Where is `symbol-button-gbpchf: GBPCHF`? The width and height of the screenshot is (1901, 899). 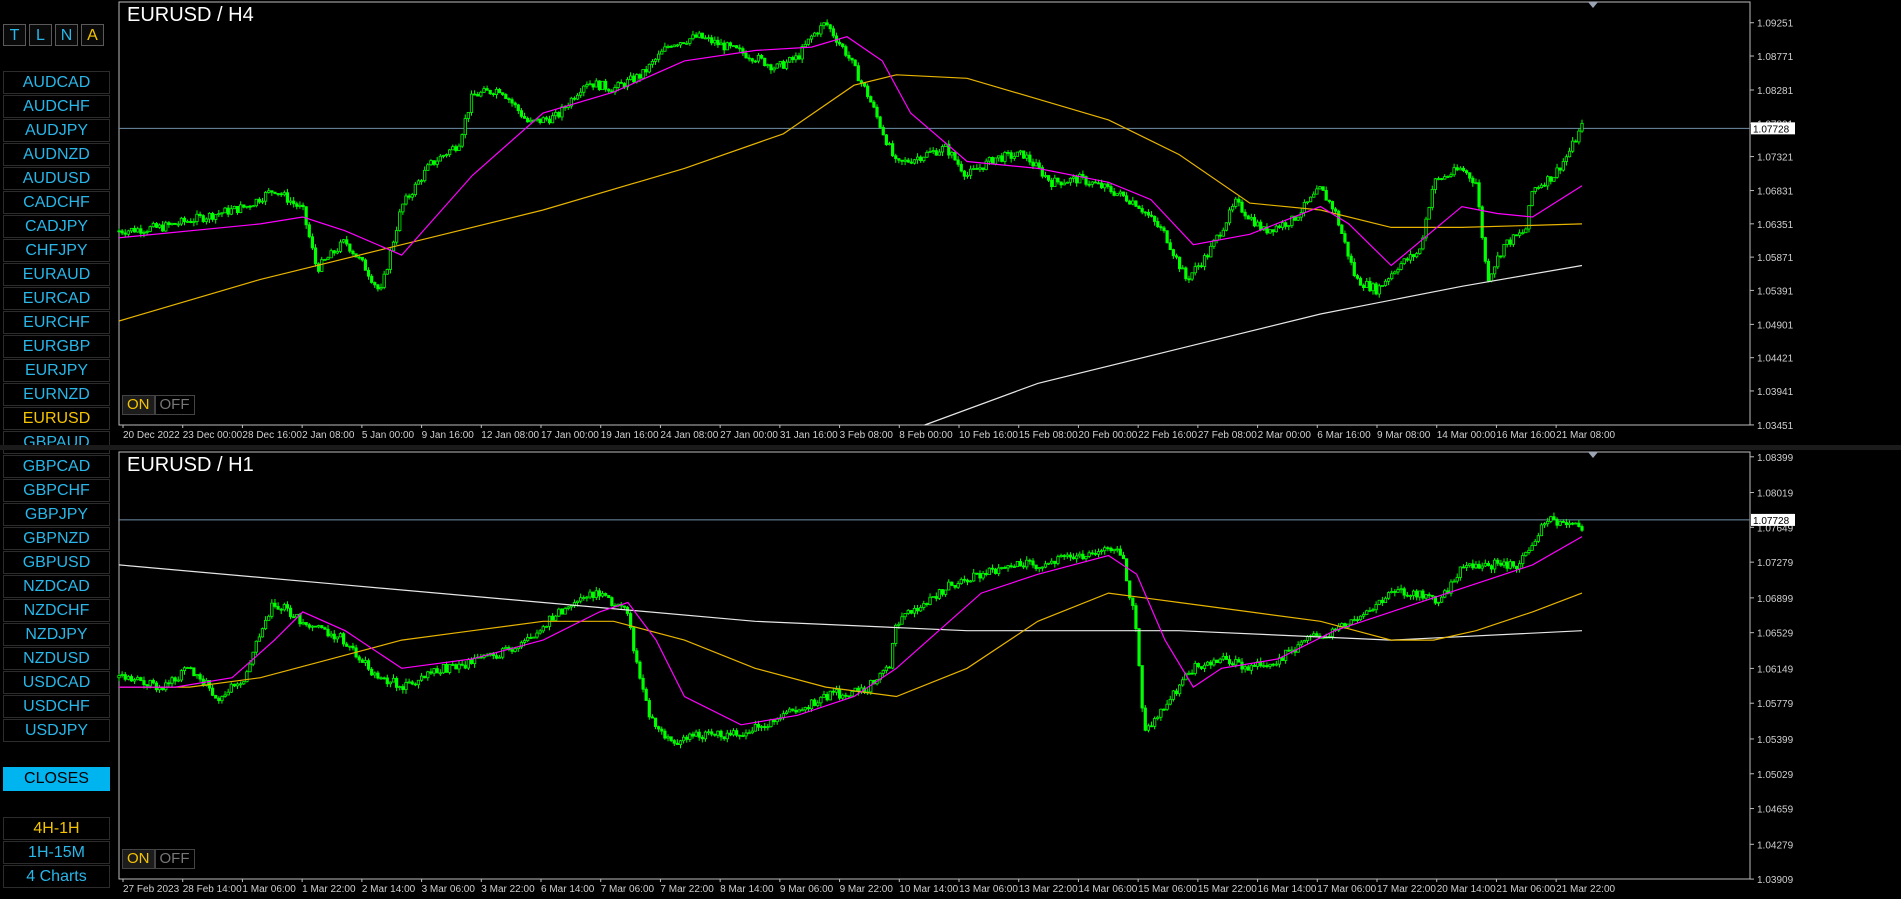
symbol-button-gbpchf: GBPCHF is located at coordinates (56, 490).